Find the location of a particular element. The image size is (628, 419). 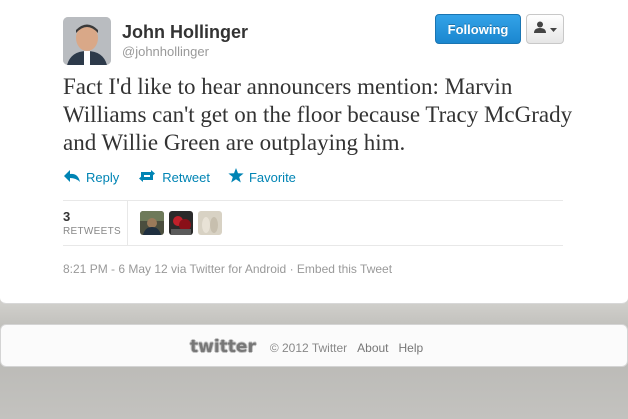

via-text: via is located at coordinates (178, 269).